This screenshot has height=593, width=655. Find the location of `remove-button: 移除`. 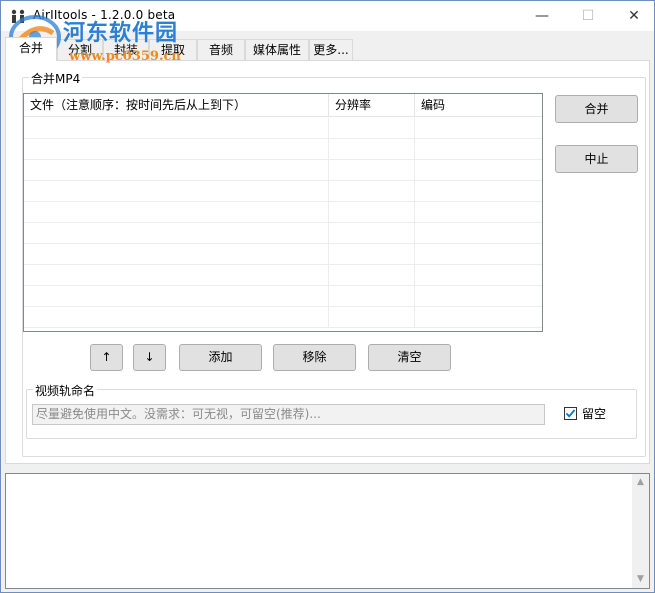

remove-button: 移除 is located at coordinates (314, 357).